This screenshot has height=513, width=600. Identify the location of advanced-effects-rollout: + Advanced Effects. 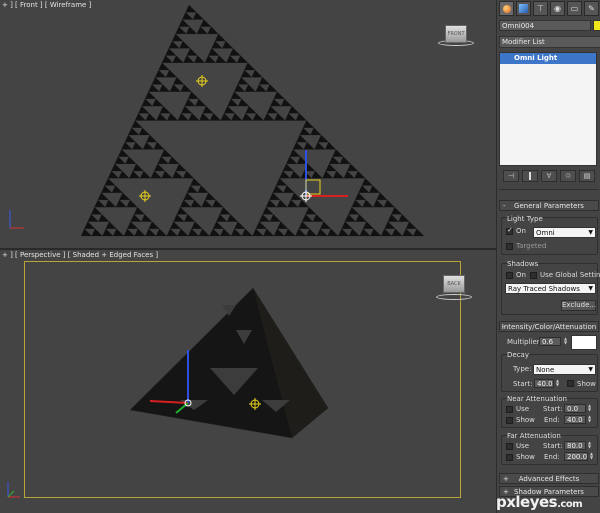
(549, 478).